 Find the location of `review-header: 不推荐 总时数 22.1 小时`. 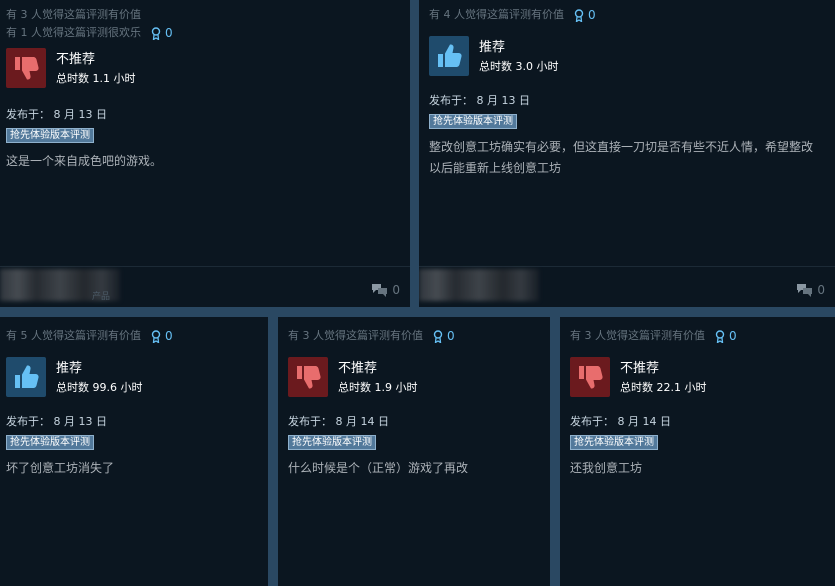

review-header: 不推荐 总时数 22.1 小时 is located at coordinates (697, 377).